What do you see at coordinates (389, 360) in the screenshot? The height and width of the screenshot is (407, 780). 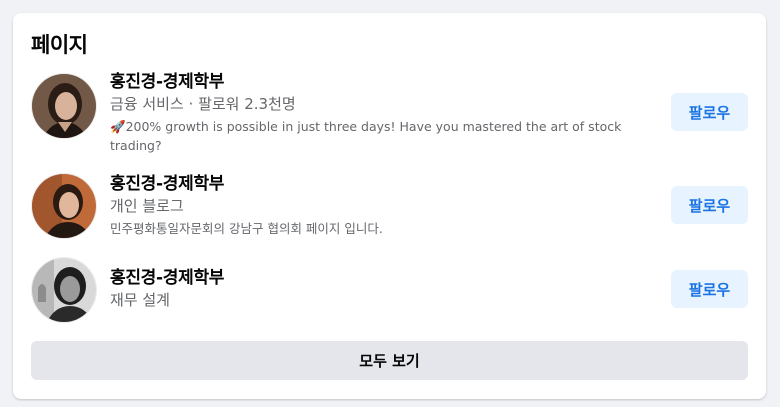 I see `see-all-button: 모두 보기` at bounding box center [389, 360].